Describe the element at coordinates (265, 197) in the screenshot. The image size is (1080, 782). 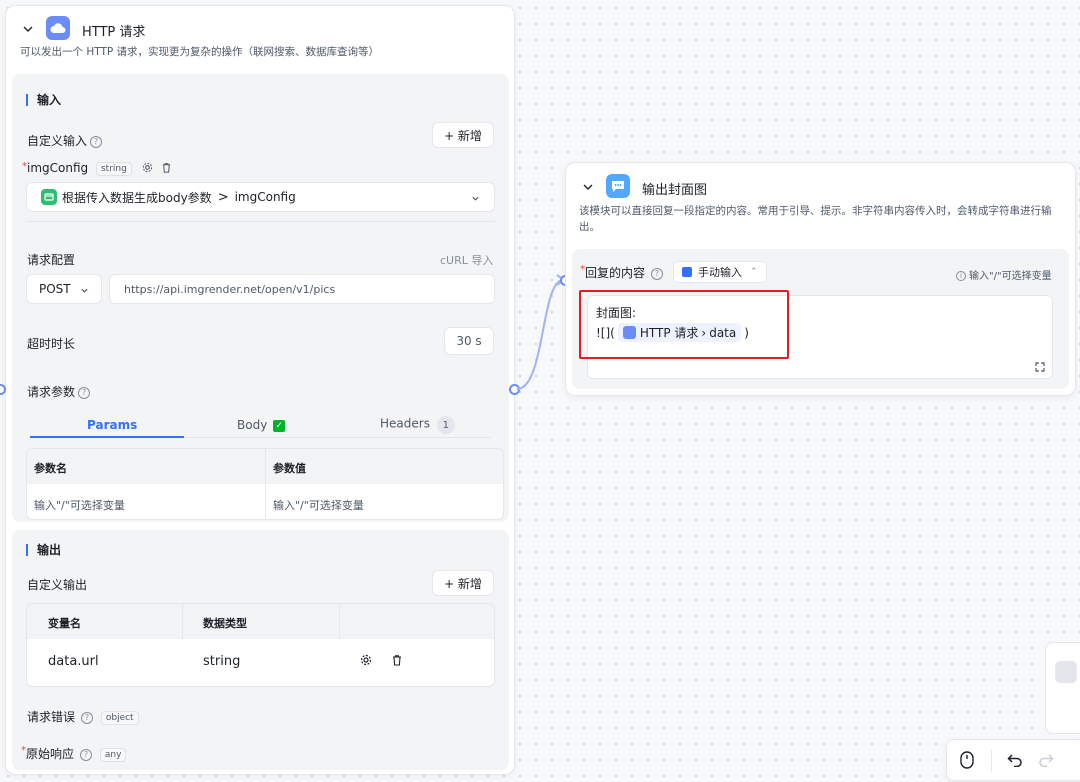
I see `reference-target: imgConfig` at that location.